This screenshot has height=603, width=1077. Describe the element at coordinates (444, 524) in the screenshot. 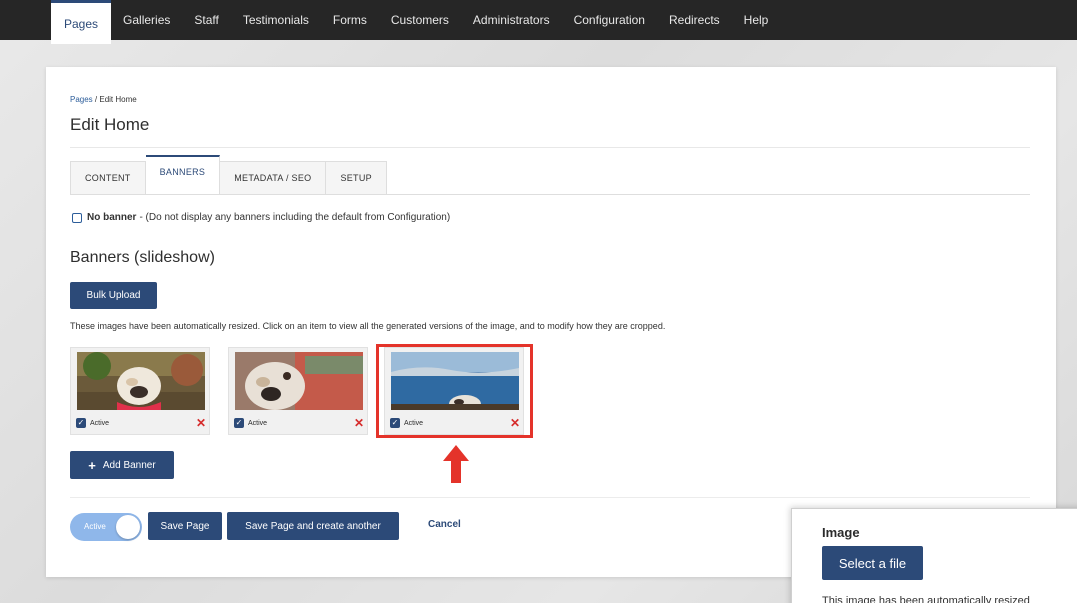

I see `cancel-link: Cancel` at that location.